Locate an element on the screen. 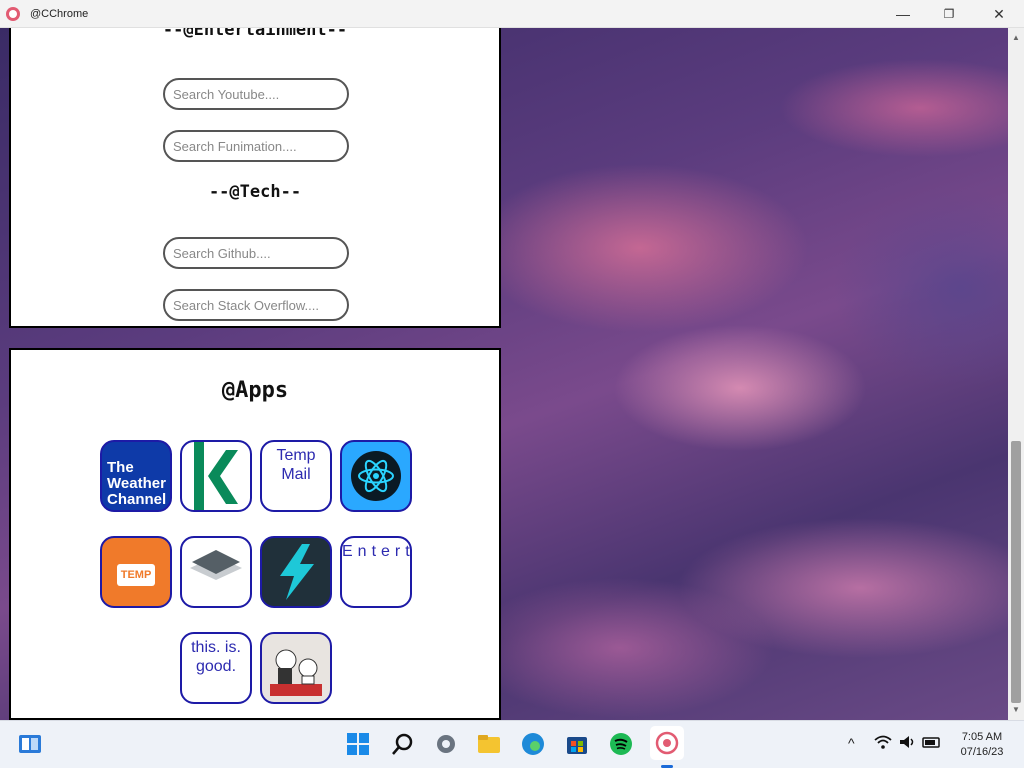 The width and height of the screenshot is (1024, 768). clock-time: 7:05 AM is located at coordinates (982, 737).